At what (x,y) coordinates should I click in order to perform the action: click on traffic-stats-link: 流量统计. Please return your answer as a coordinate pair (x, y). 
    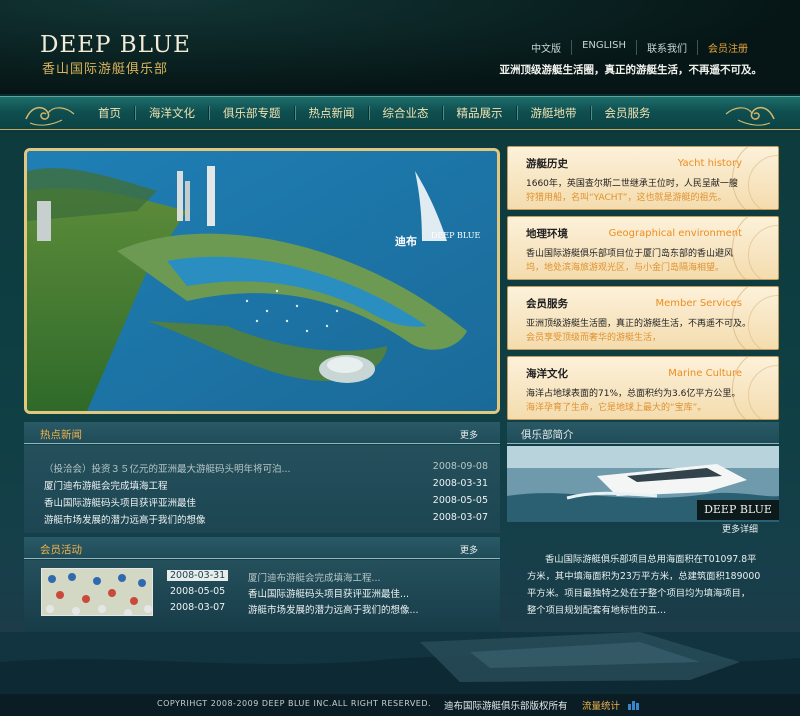
    Looking at the image, I should click on (601, 705).